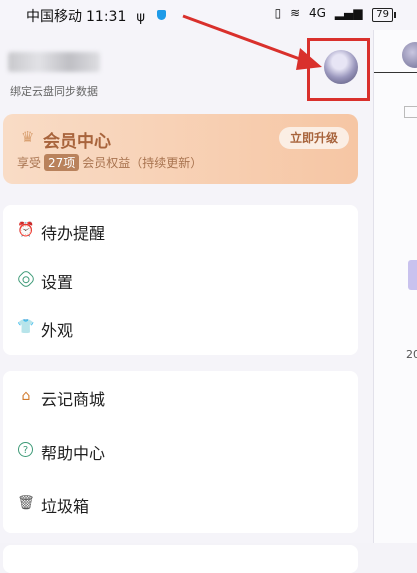 The height and width of the screenshot is (573, 417). What do you see at coordinates (26, 279) in the screenshot?
I see `settings-icon` at bounding box center [26, 279].